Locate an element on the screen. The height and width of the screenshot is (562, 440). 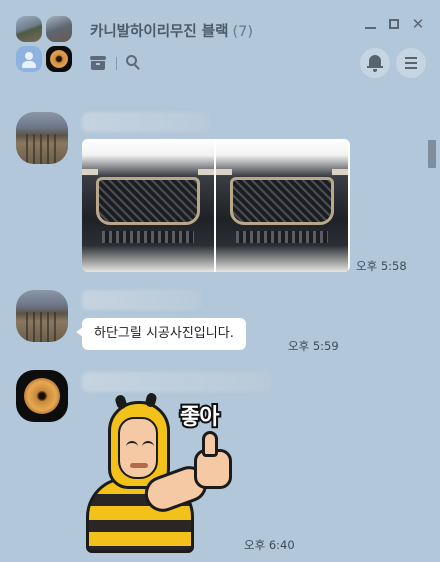
chat-title: 카니발하이리무진 블랙 (7) is located at coordinates (171, 30).